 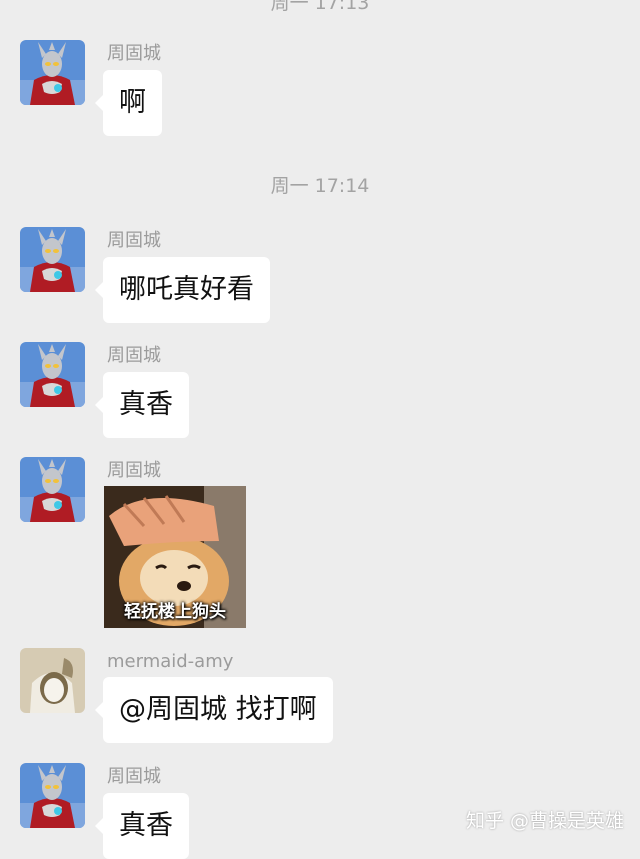 I want to click on message-bubble: @周固城 找打啊, so click(x=214, y=710).